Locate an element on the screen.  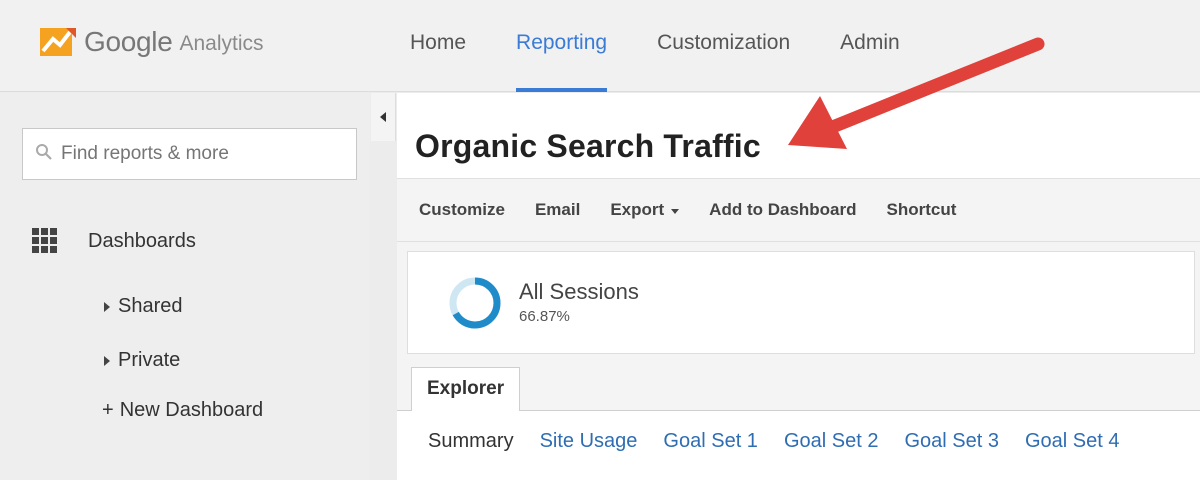
email-button: Email is located at coordinates (557, 210).